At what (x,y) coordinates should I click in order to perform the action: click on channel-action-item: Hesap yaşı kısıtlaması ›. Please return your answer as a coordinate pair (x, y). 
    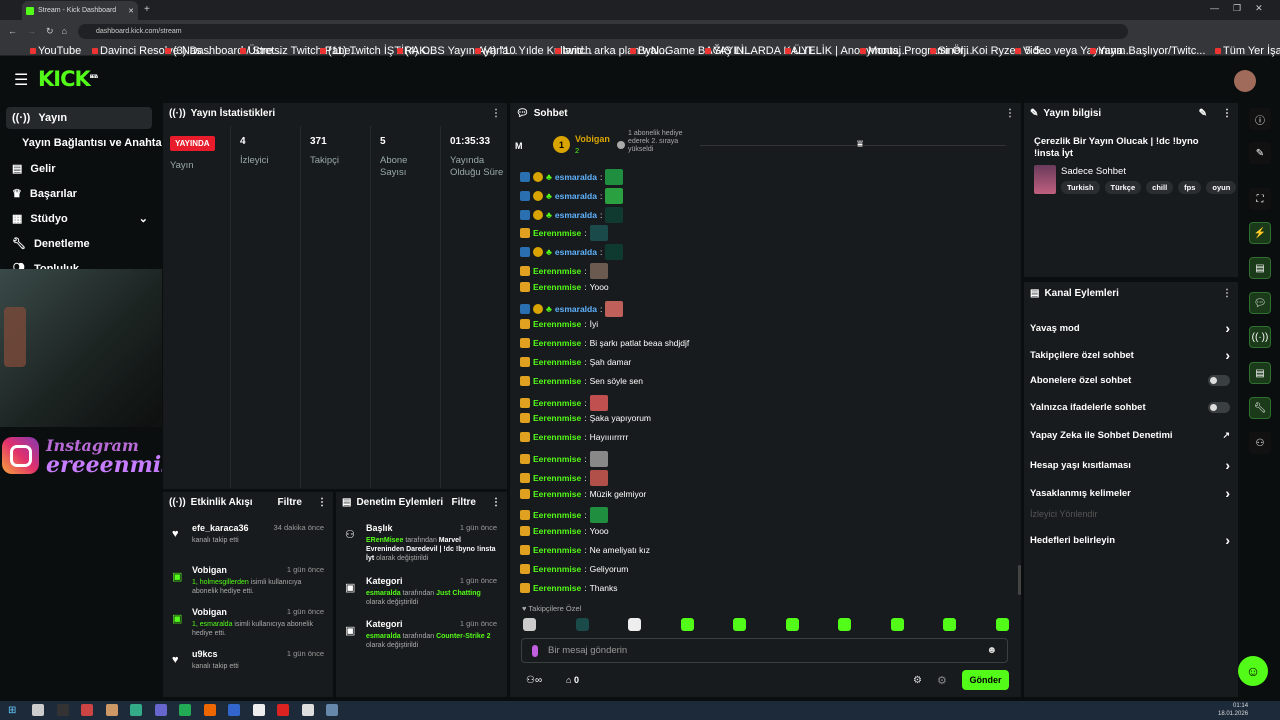
    Looking at the image, I should click on (1130, 465).